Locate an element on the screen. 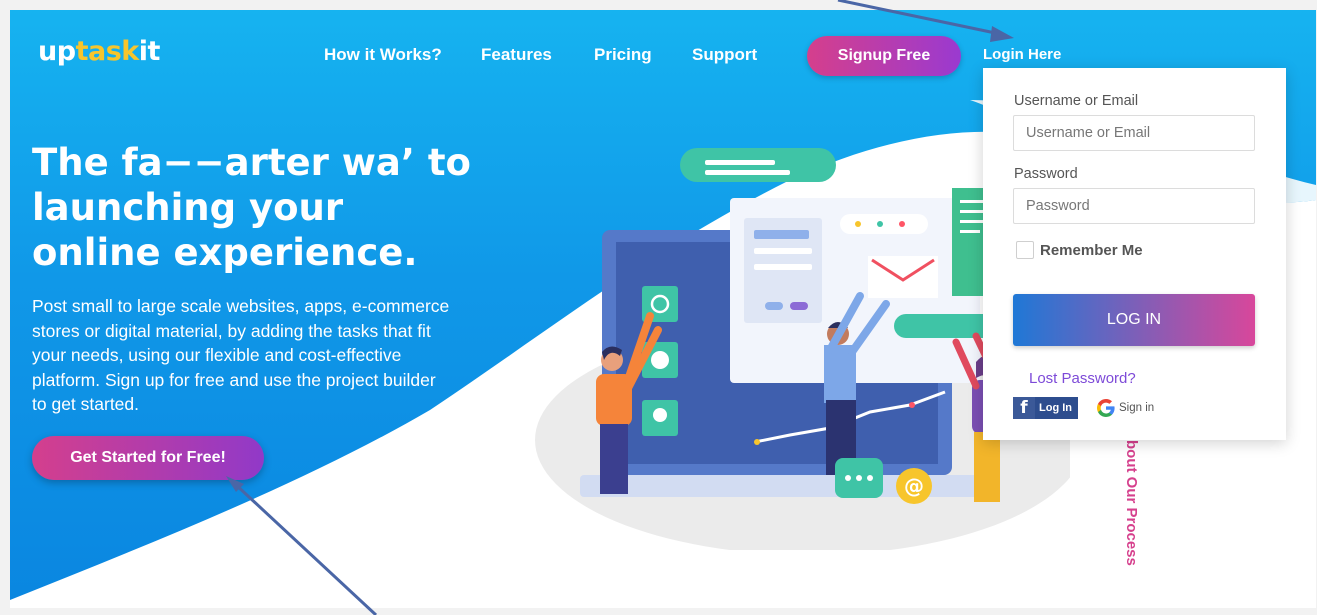 Image resolution: width=1317 pixels, height=615 pixels. facebook-login-button: f Log In is located at coordinates (1045, 408).